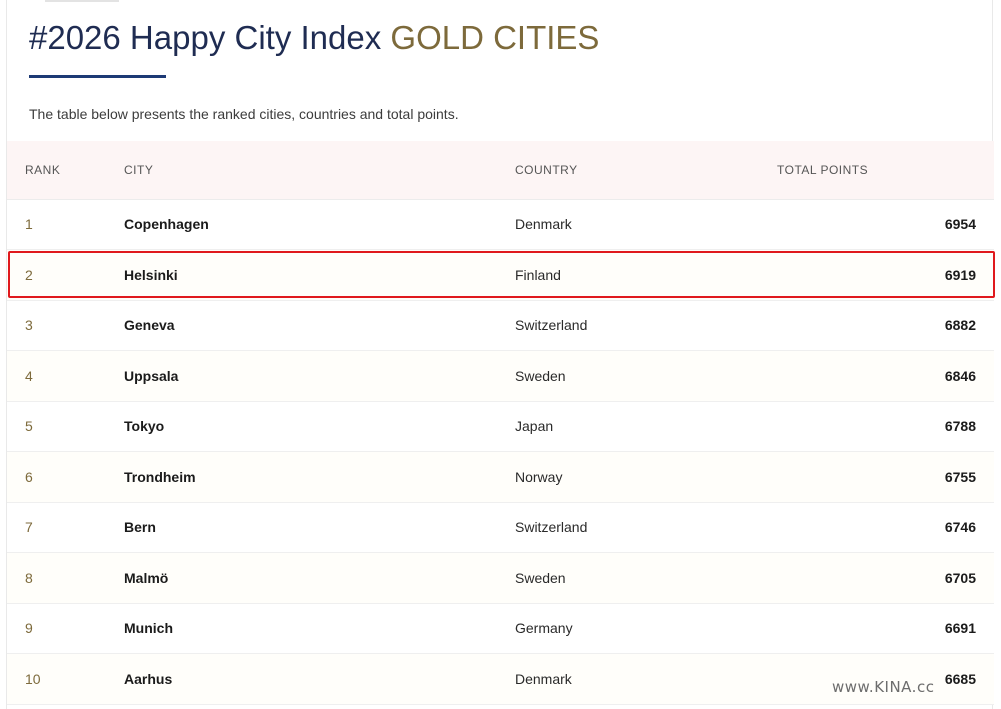 The height and width of the screenshot is (709, 1001). What do you see at coordinates (65, 628) in the screenshot?
I see `rank-cell: 9` at bounding box center [65, 628].